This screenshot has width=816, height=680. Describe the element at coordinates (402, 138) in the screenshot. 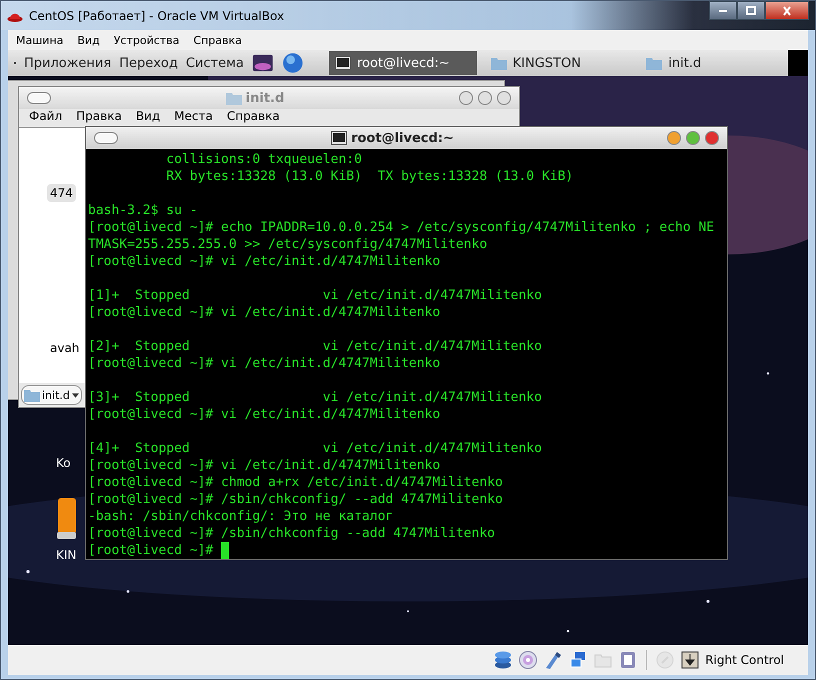

I see `window-title: root@livecd:~` at that location.